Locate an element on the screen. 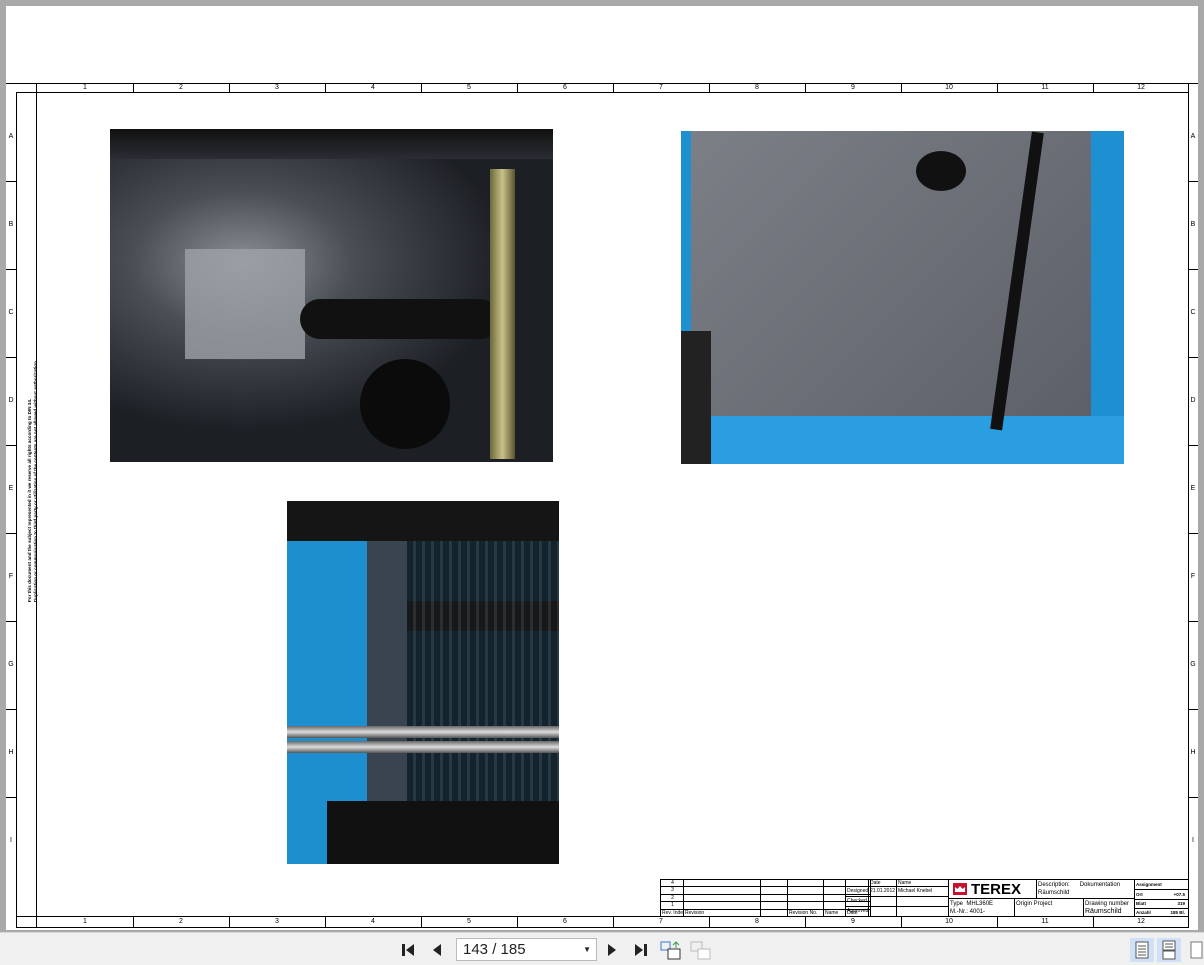 The width and height of the screenshot is (1204, 965). rev-index: 4 is located at coordinates (672, 884).